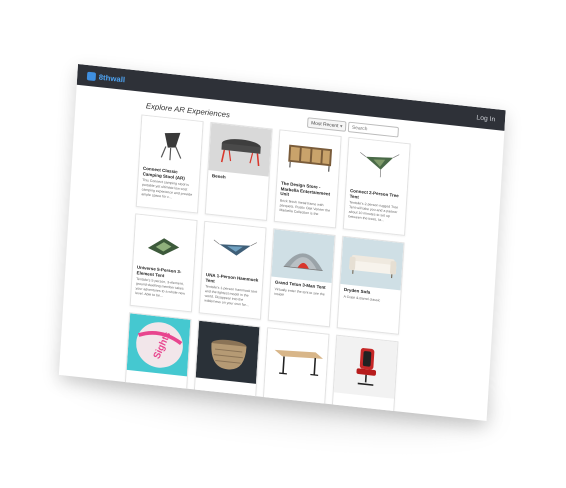  I want to click on sofa-image, so click(372, 263).